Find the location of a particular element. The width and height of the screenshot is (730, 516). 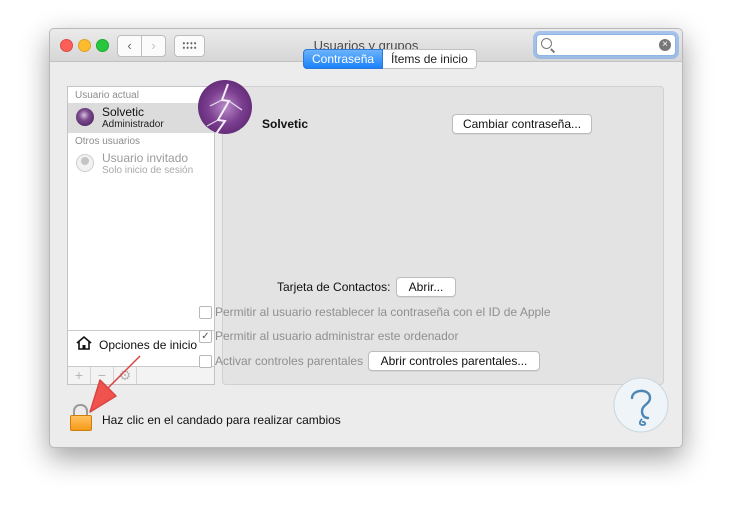

other-users-header: Otros usuarios is located at coordinates (108, 141).